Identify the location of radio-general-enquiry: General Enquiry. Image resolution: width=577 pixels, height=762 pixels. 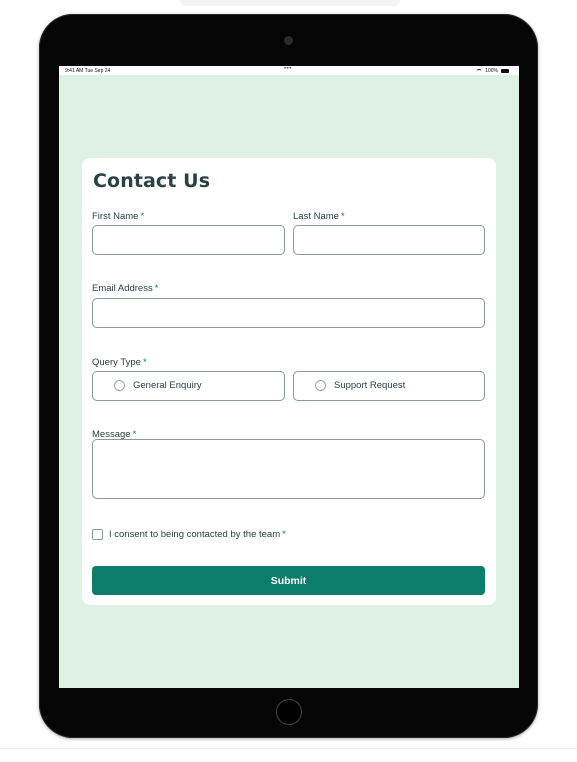
(188, 386).